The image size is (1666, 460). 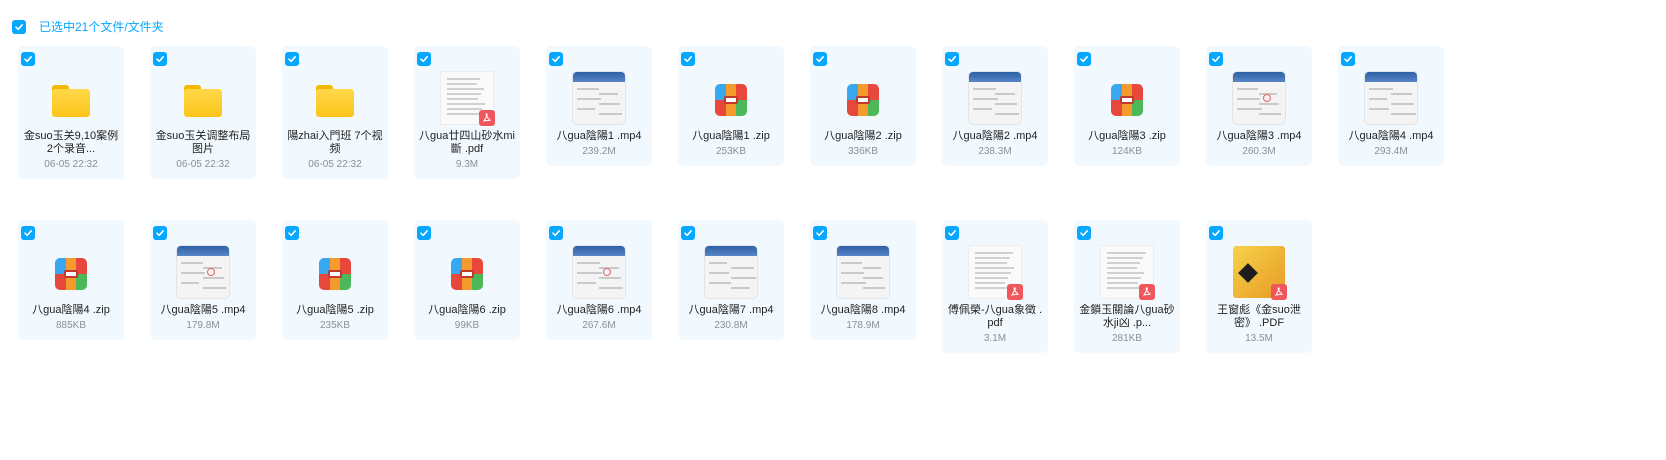 I want to click on file-tile: 金suo玉关调整布局 图片 06-05 22:32, so click(x=203, y=112).